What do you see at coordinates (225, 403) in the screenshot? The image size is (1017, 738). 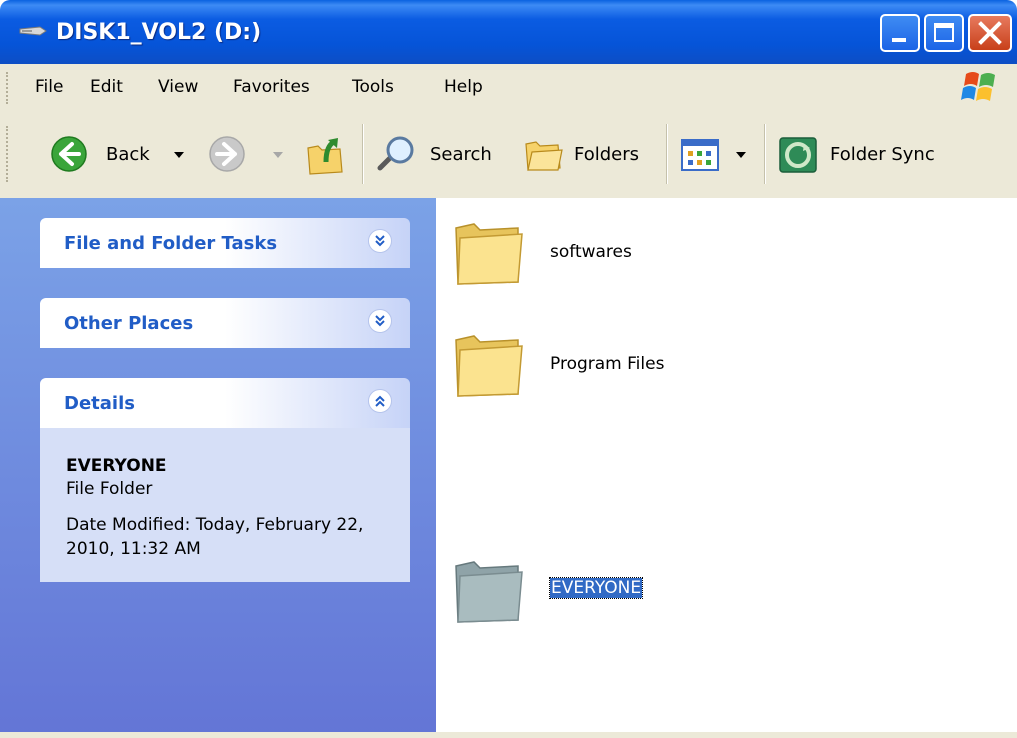 I see `details-header: Details` at bounding box center [225, 403].